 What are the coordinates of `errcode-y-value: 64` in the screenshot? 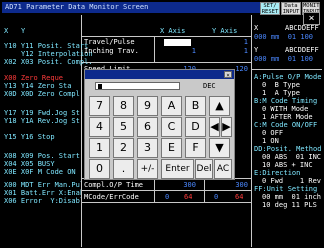 It's located at (239, 197).